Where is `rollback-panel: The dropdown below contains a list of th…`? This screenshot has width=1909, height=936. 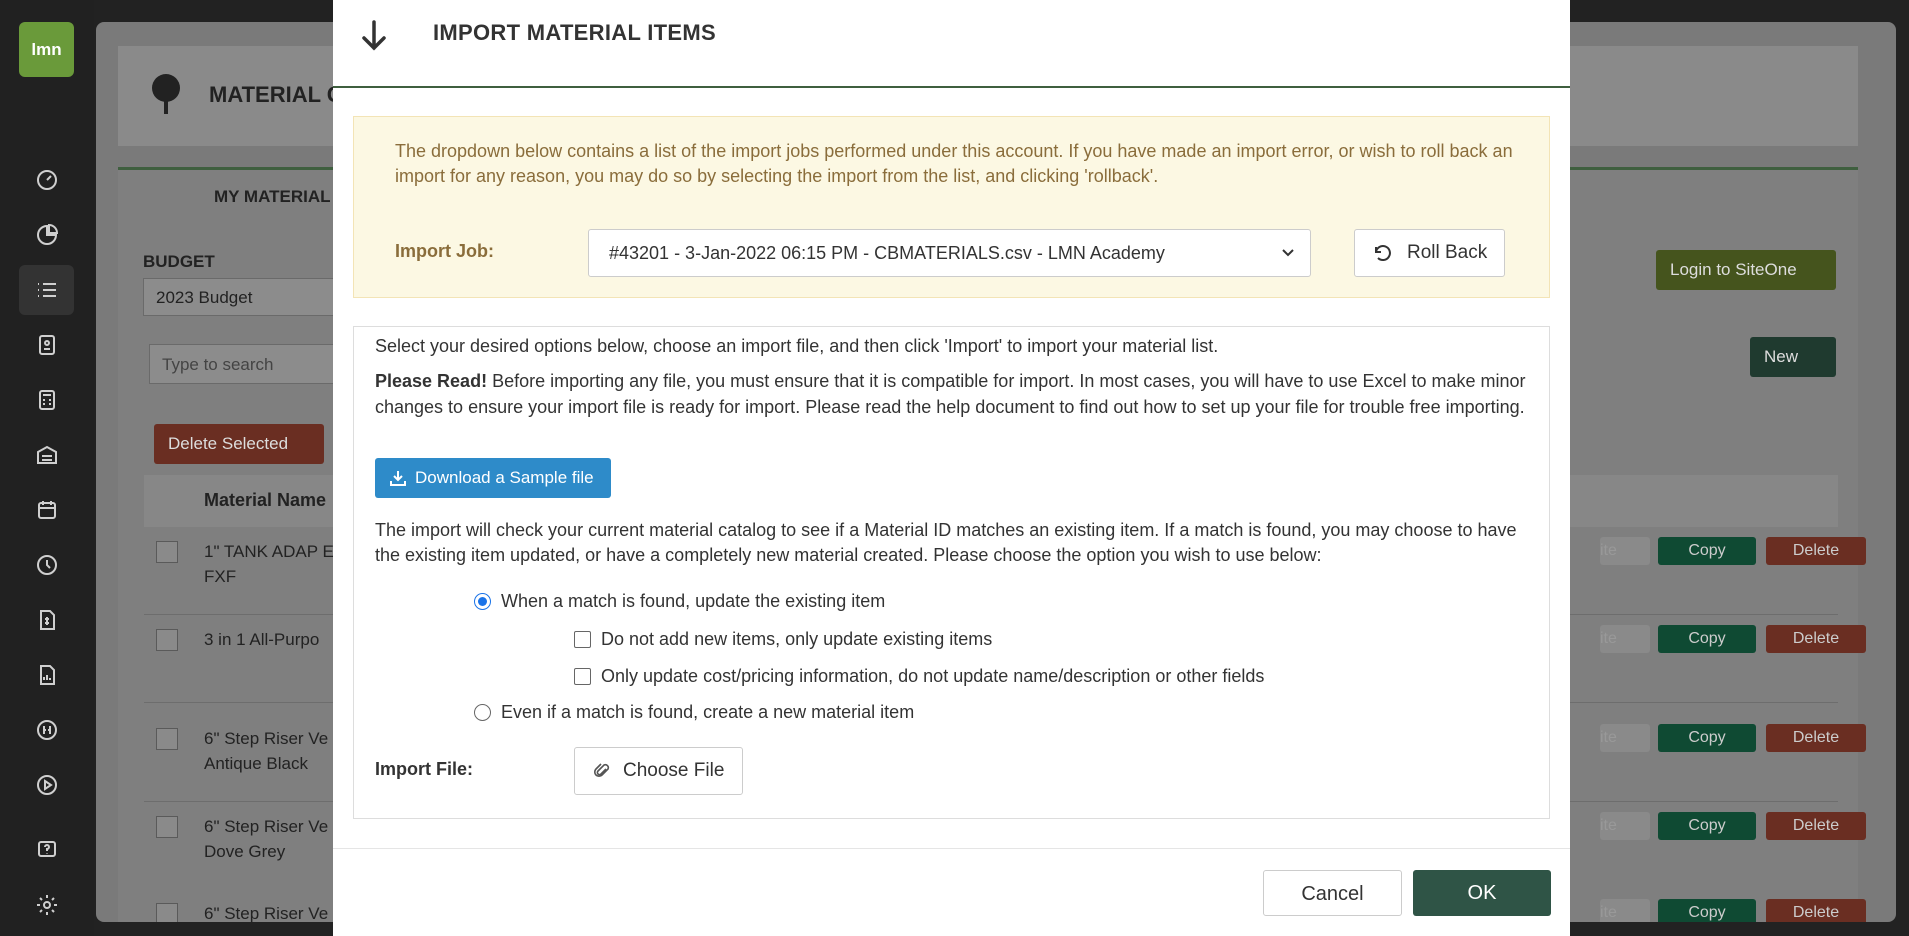 rollback-panel: The dropdown below contains a list of th… is located at coordinates (951, 207).